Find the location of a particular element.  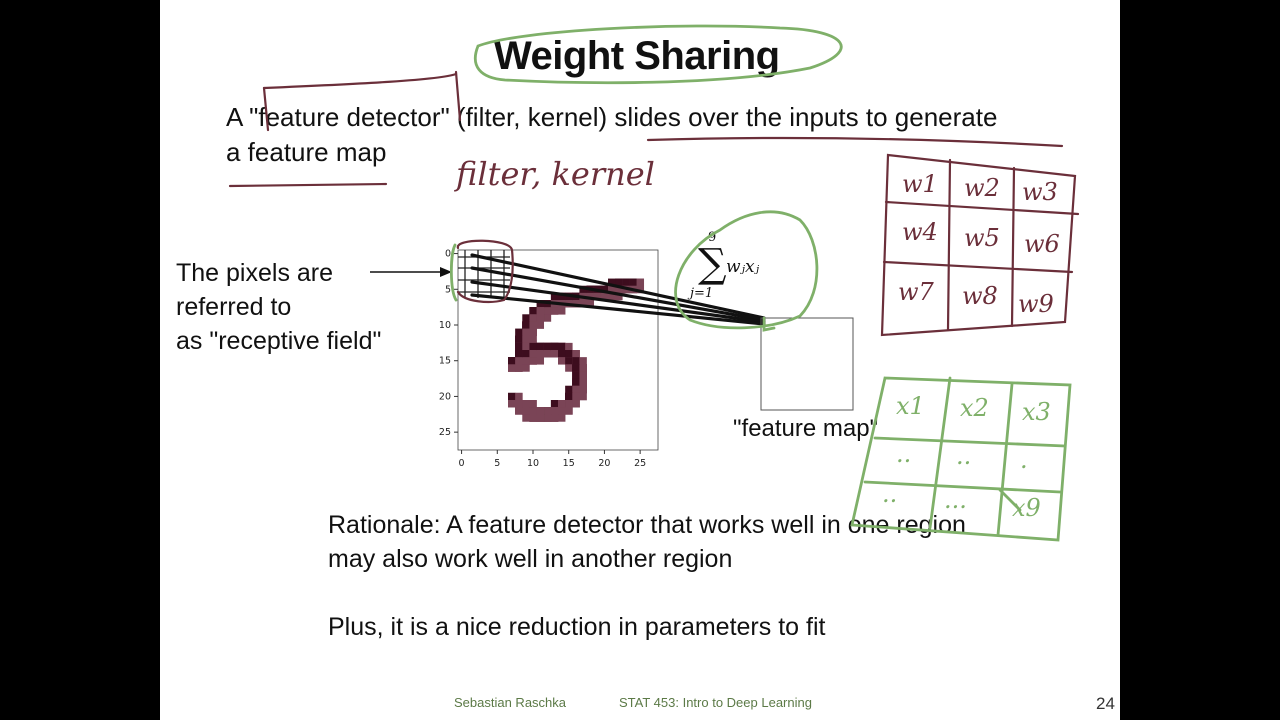

weight-w9: w9 is located at coordinates (1036, 304).